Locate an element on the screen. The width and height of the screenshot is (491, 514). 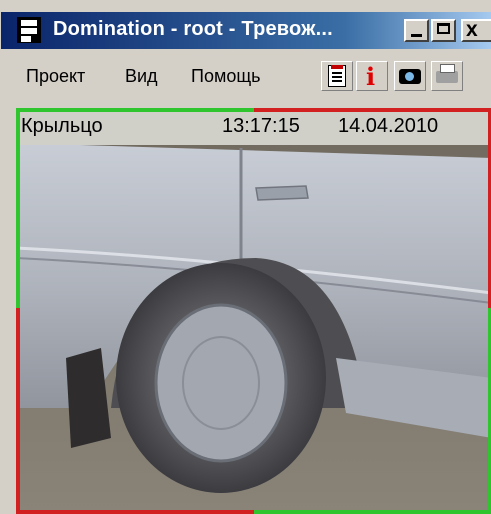
minimize-button is located at coordinates (416, 30).